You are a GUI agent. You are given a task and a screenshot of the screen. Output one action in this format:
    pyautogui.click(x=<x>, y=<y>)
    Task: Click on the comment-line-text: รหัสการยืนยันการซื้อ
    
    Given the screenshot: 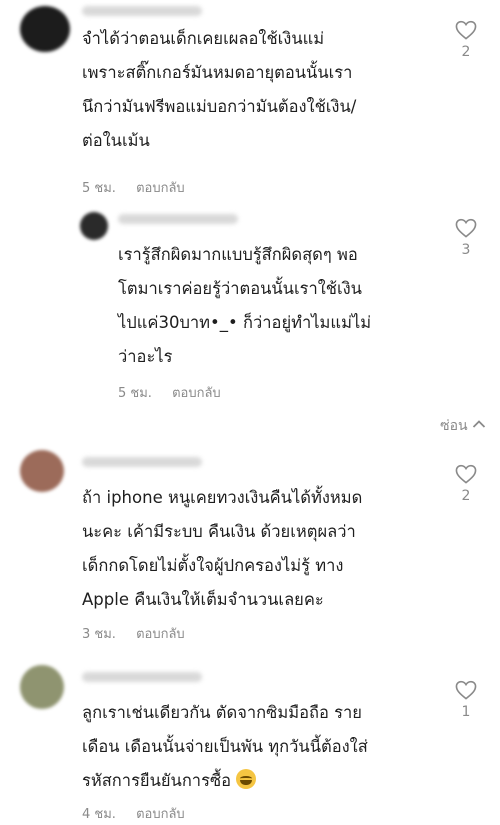 What is the action you would take?
    pyautogui.click(x=157, y=780)
    